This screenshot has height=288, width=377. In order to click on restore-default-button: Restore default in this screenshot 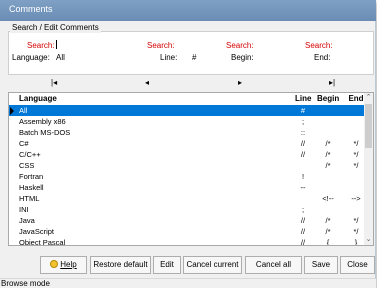, I will do `click(120, 265)`.